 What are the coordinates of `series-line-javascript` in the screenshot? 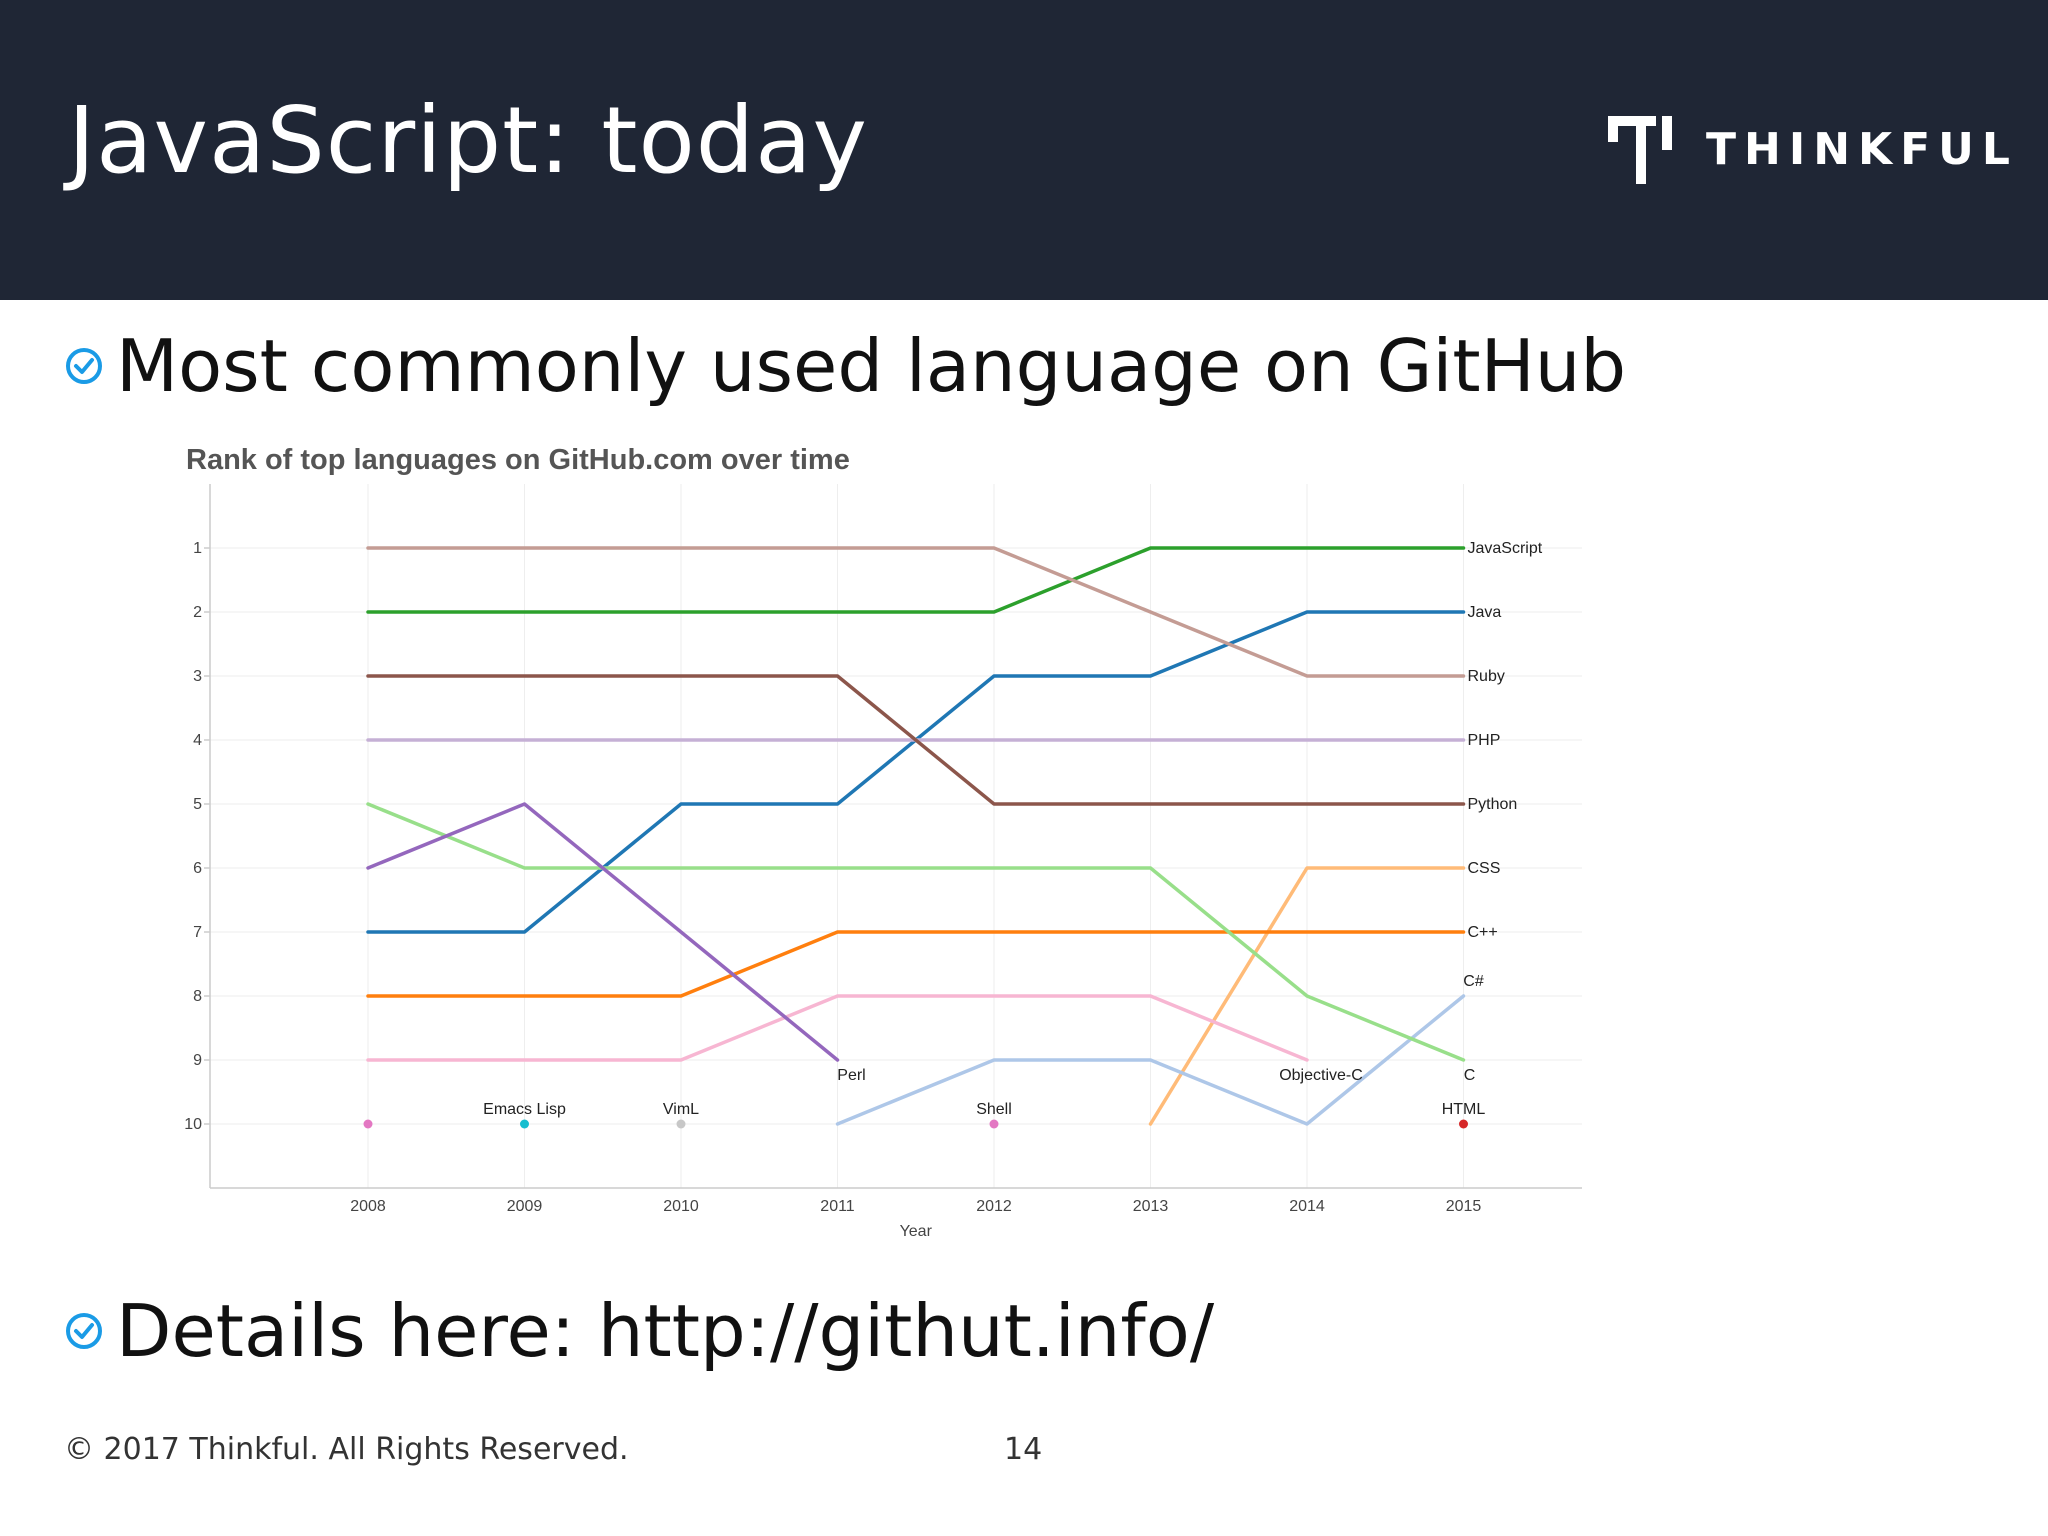 It's located at (916, 580).